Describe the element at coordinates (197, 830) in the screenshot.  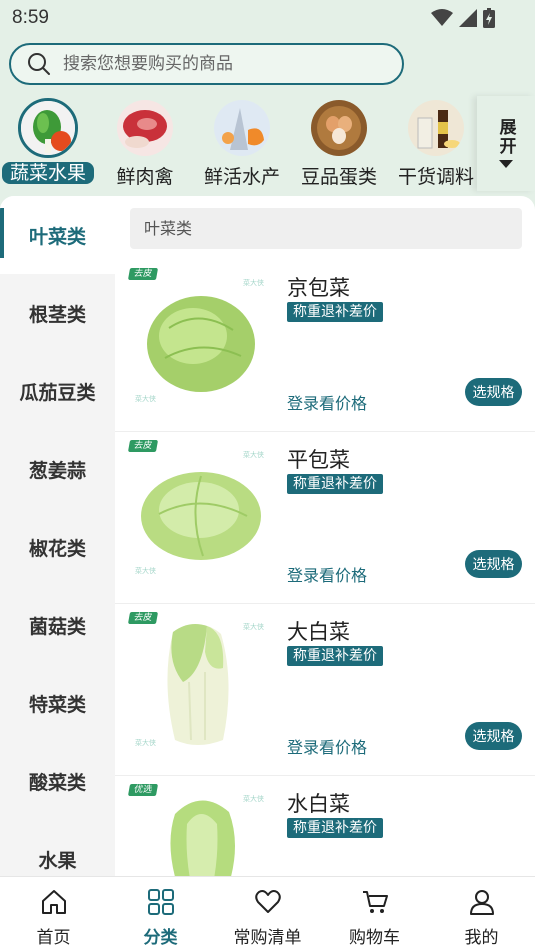
I see `product-image: 优选 菜大侠` at that location.